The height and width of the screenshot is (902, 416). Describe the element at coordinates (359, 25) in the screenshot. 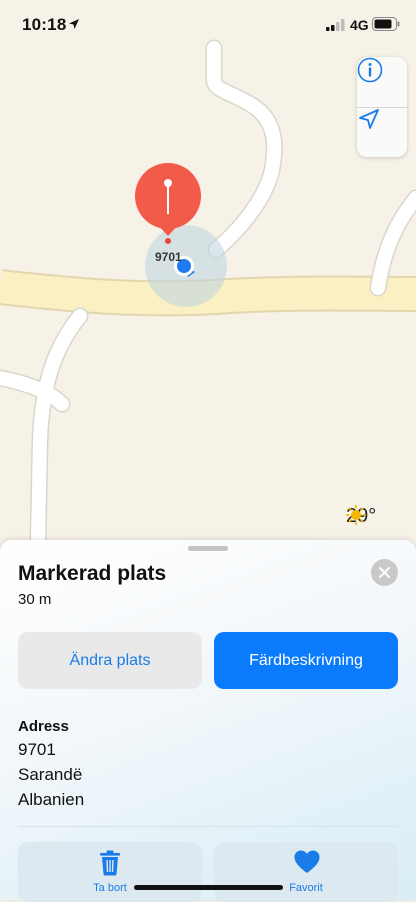

I see `network-type: 4G` at that location.